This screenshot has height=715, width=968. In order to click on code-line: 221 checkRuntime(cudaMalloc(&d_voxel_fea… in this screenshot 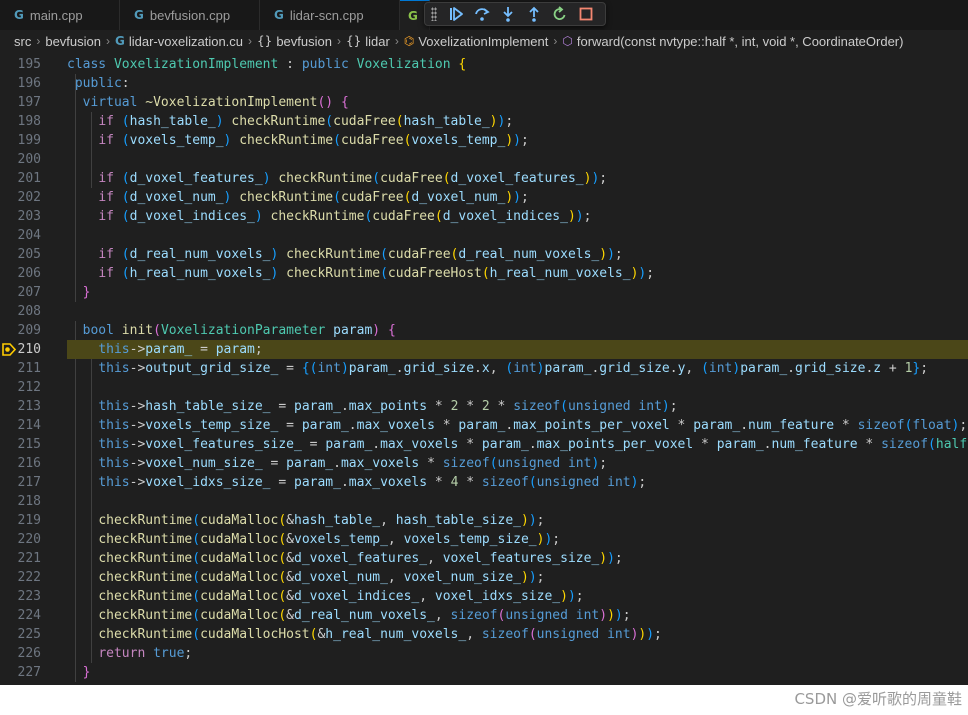, I will do `click(484, 558)`.